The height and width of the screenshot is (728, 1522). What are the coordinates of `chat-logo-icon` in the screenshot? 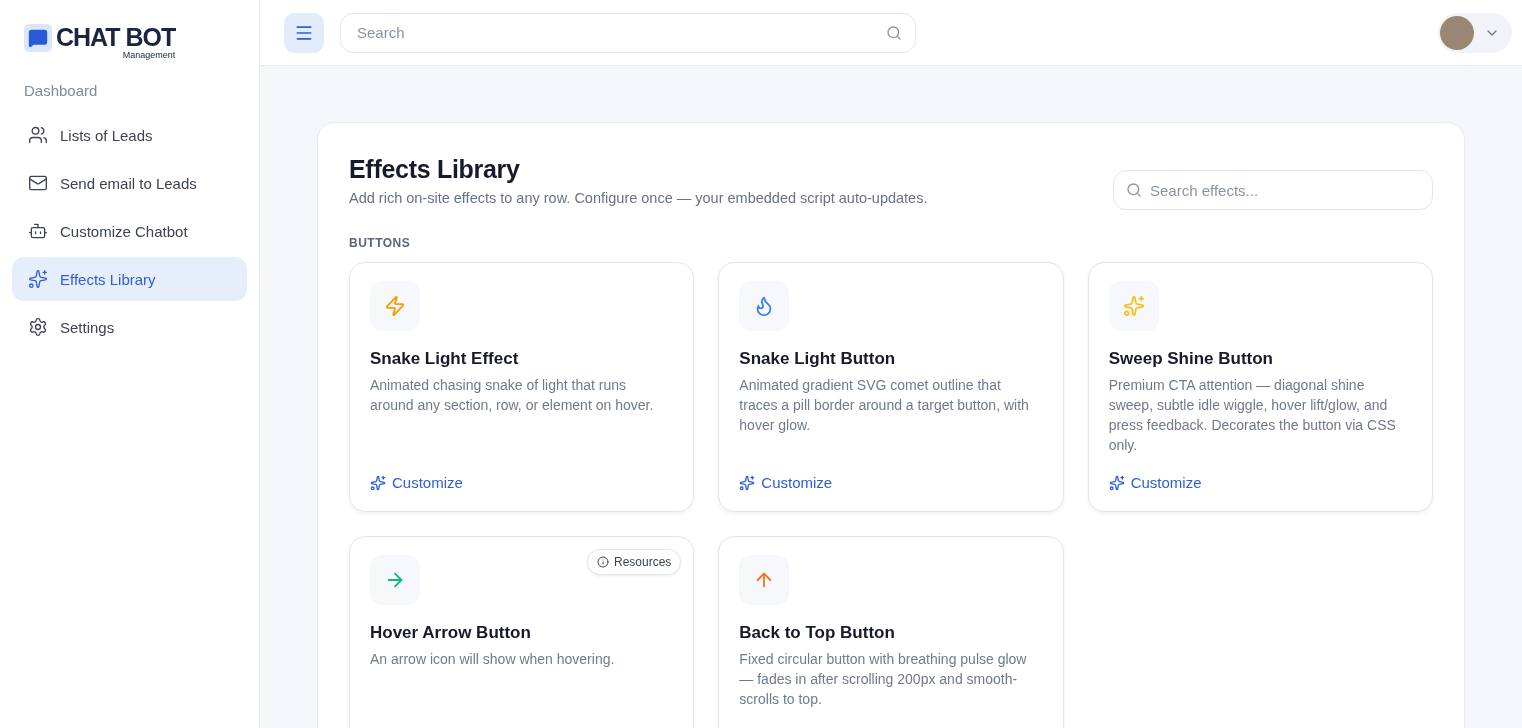 It's located at (38, 38).